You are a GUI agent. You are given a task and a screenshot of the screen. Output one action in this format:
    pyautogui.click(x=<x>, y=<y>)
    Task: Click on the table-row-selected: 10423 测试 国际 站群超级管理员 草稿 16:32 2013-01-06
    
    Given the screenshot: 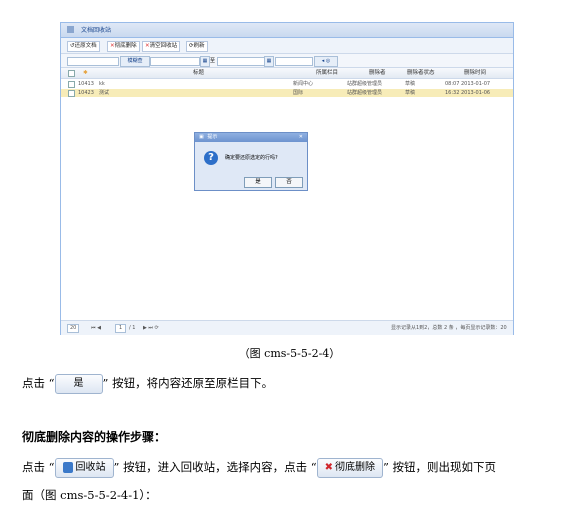 What is the action you would take?
    pyautogui.click(x=287, y=93)
    